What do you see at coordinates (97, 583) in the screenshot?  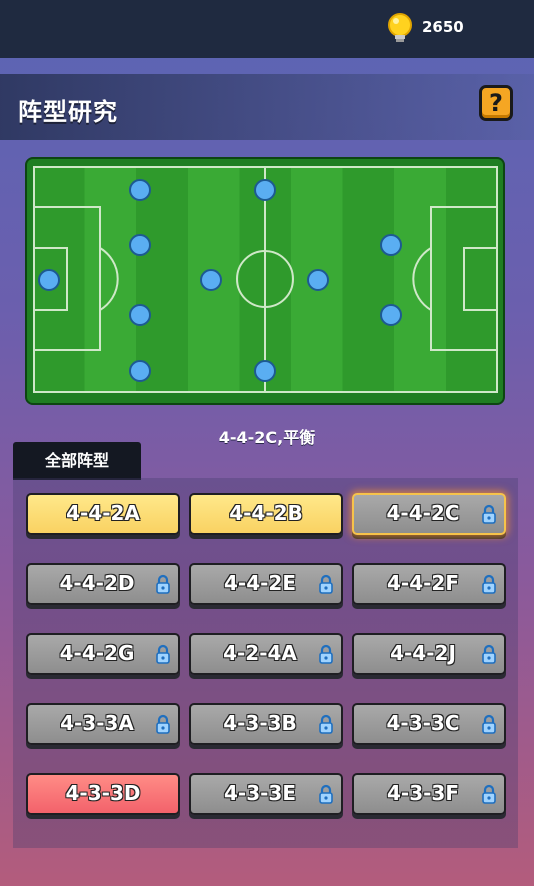 I see `formation-label: 4-4-2D` at bounding box center [97, 583].